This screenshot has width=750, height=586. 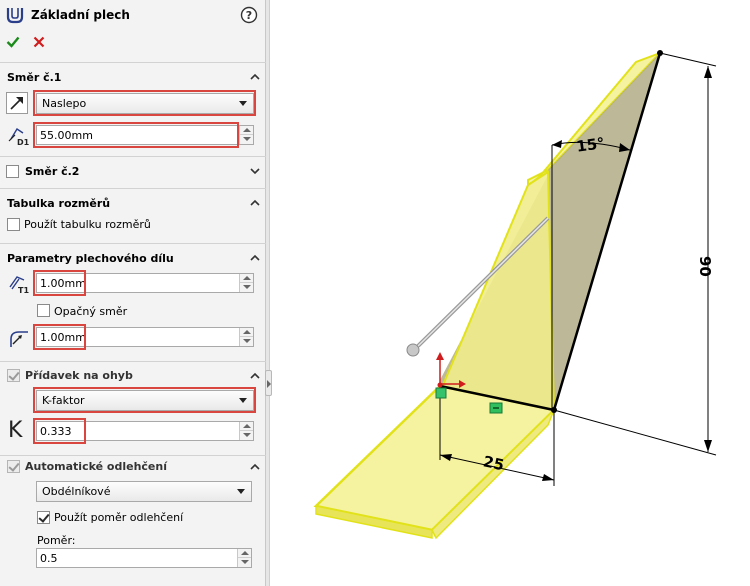 I want to click on relief-type-select: Obdélníkové, so click(x=144, y=491).